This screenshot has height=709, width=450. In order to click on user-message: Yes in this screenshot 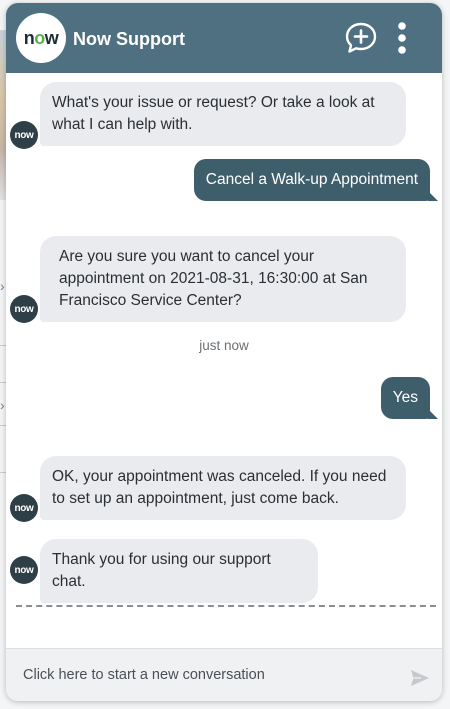, I will do `click(409, 398)`.